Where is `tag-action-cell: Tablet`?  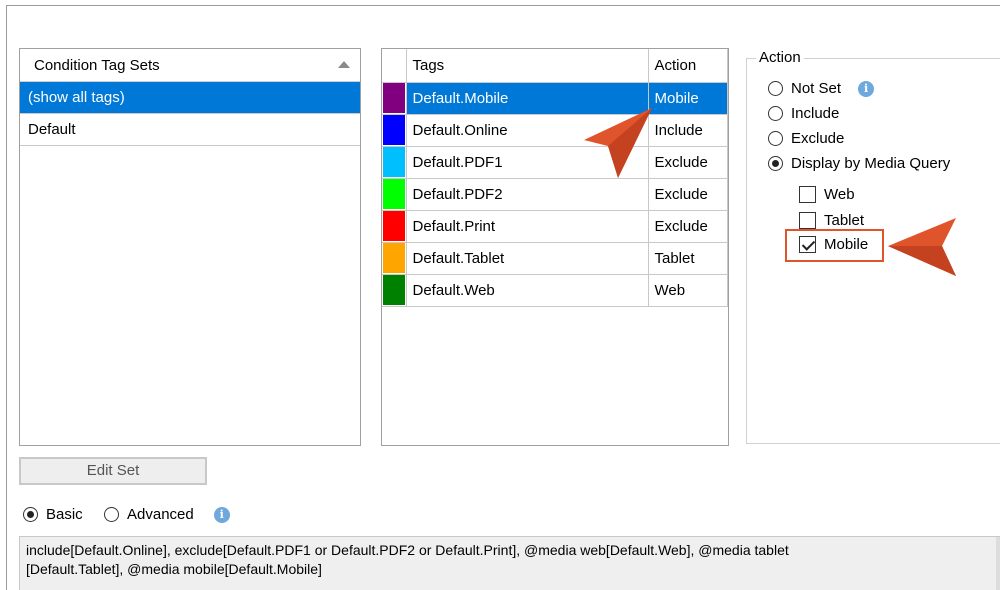
tag-action-cell: Tablet is located at coordinates (687, 258).